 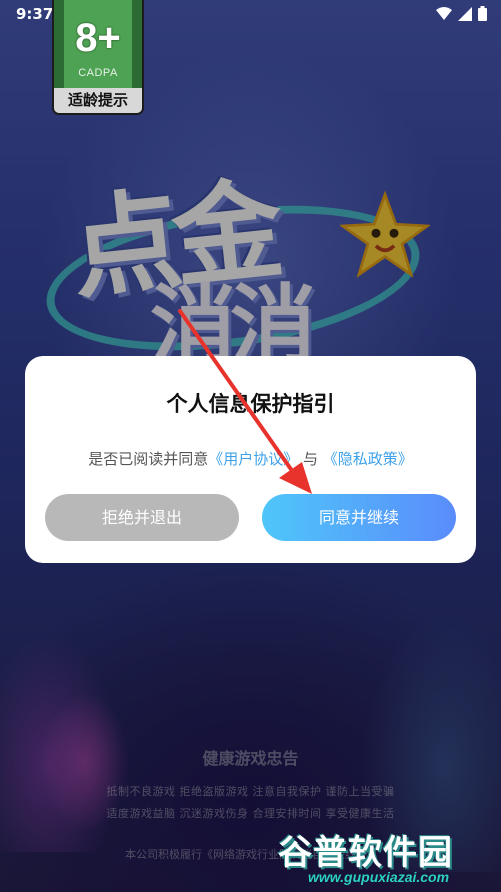 I want to click on reject-exit-button: 拒绝并退出, so click(x=142, y=517).